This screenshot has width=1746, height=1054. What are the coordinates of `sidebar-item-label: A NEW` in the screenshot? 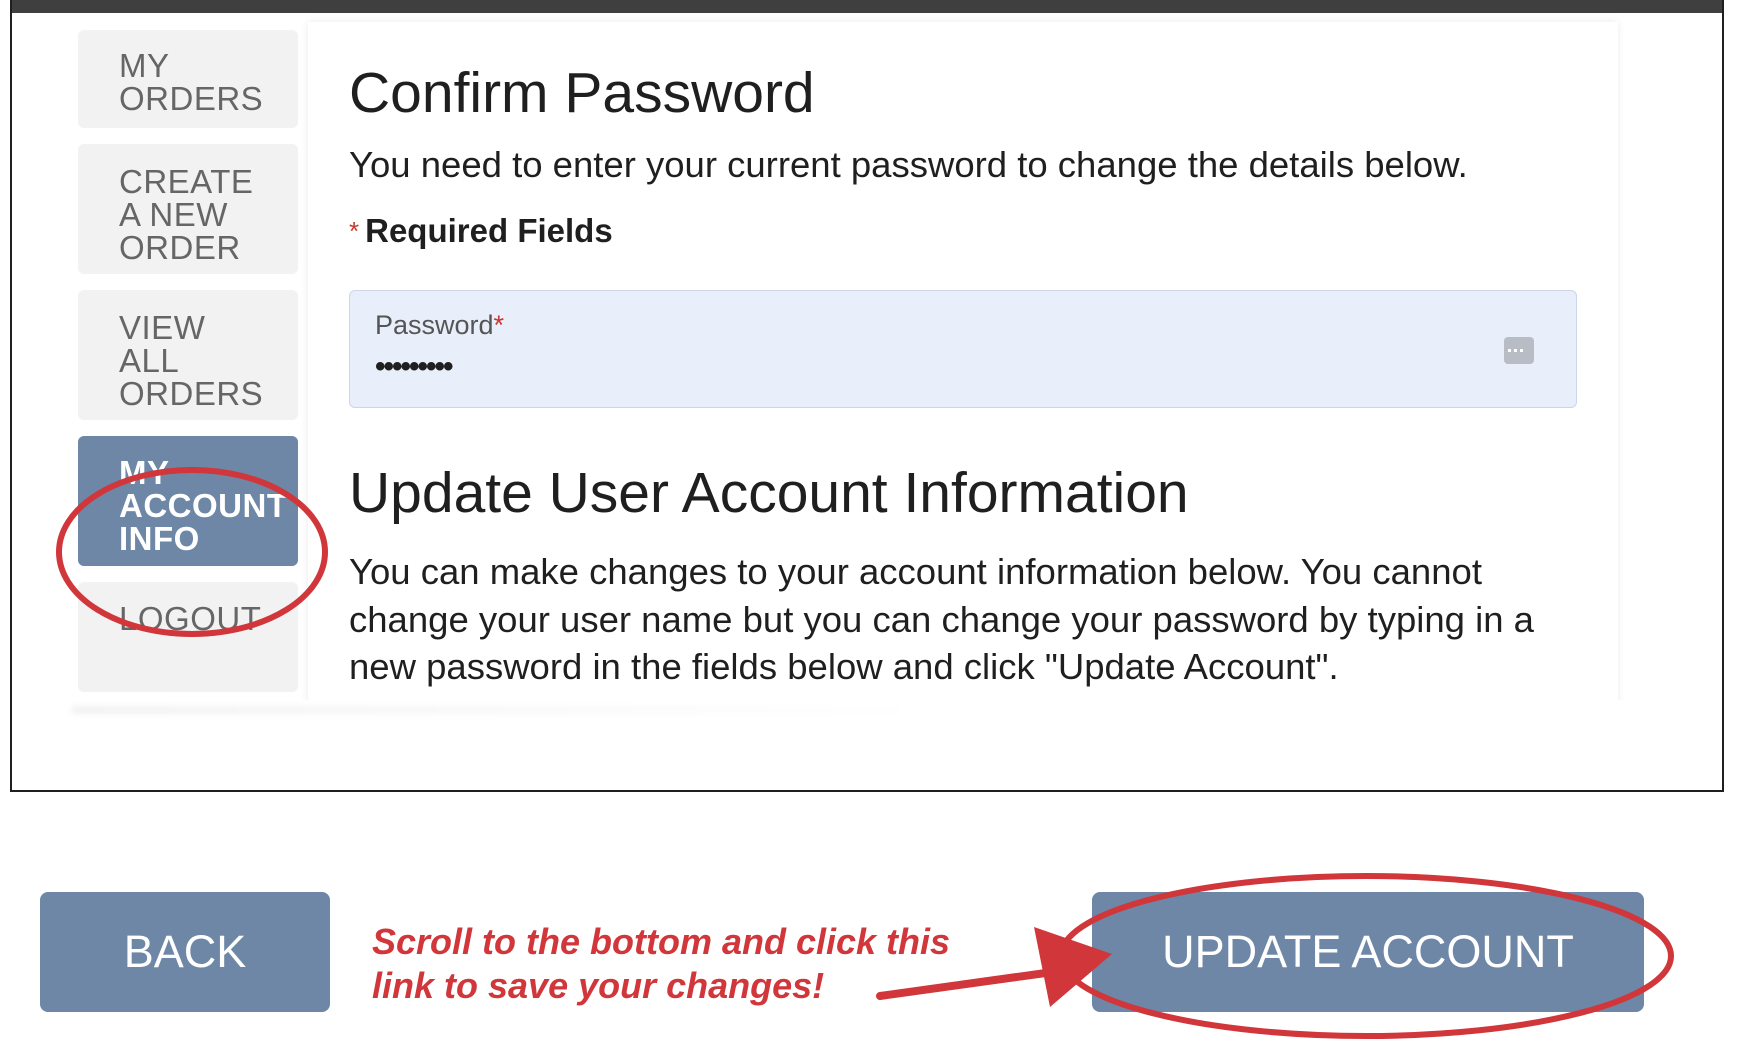 It's located at (173, 214).